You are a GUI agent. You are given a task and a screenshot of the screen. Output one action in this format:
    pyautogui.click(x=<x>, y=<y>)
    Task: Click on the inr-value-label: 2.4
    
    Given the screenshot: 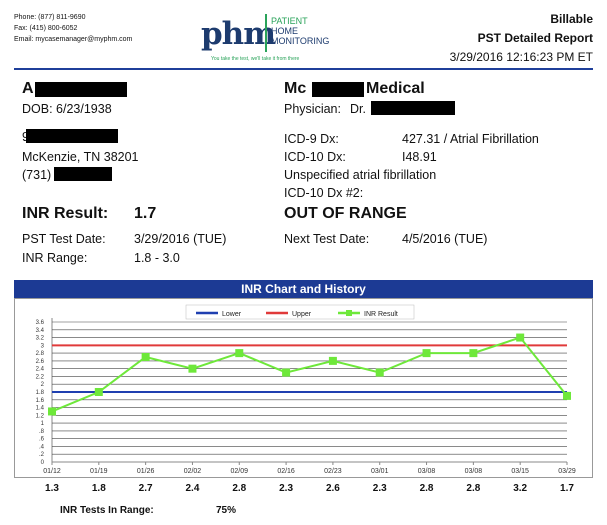 What is the action you would take?
    pyautogui.click(x=193, y=488)
    